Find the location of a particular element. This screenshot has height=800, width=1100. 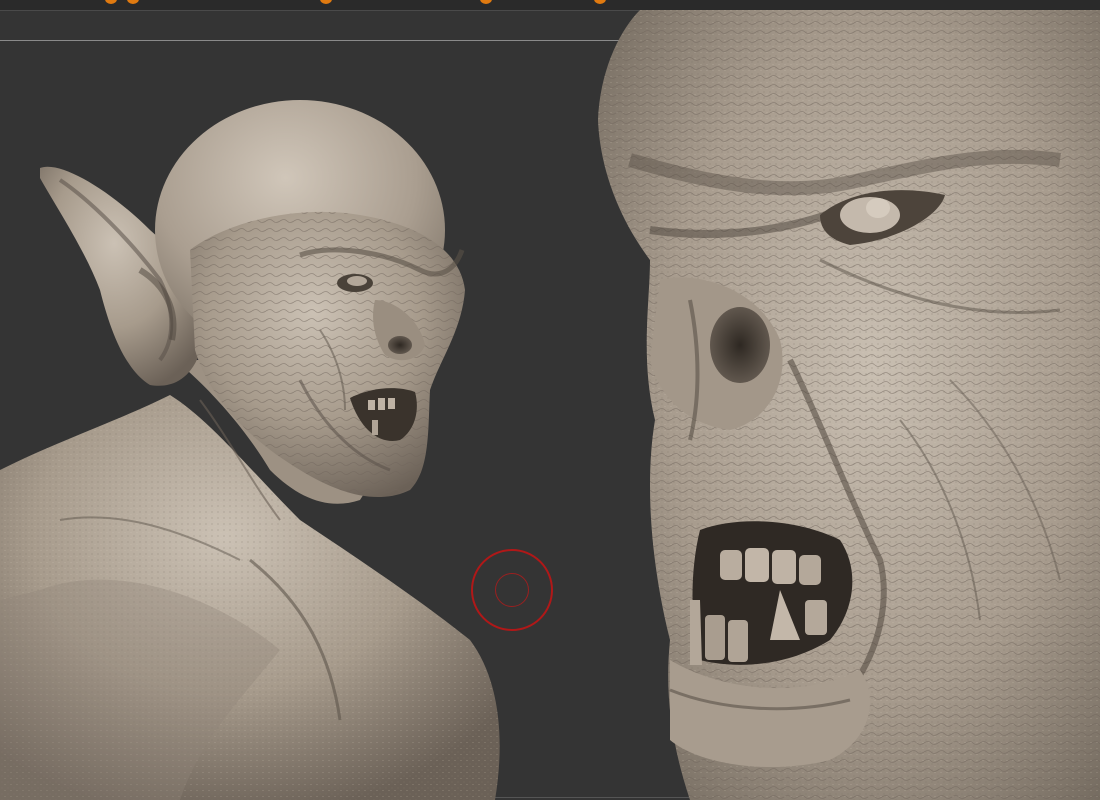

brush-focal-shift-ring is located at coordinates (512, 590).